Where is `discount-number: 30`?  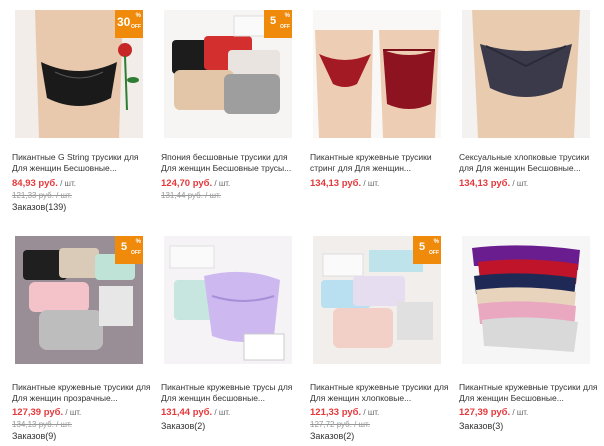 discount-number: 30 is located at coordinates (124, 22).